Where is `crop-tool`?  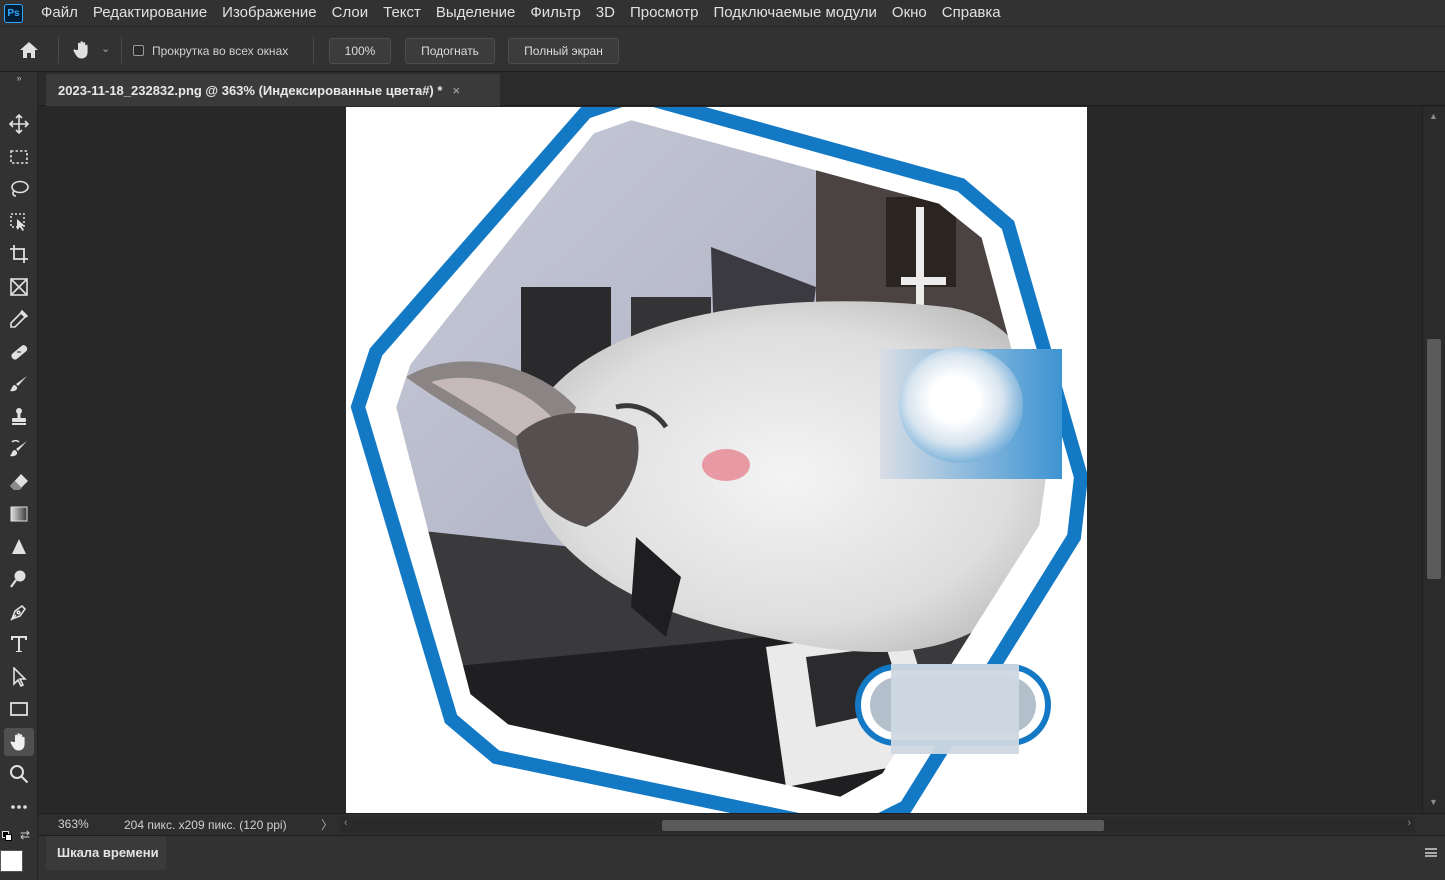
crop-tool is located at coordinates (19, 254).